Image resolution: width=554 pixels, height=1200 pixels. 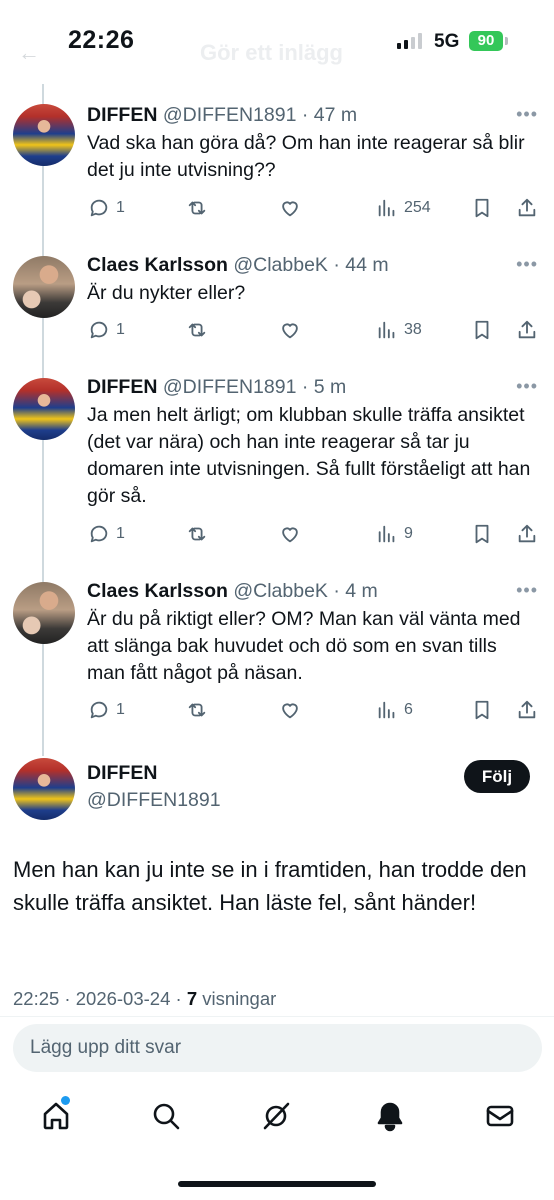 I want to click on back-arrow-icon: ←, so click(x=29, y=53).